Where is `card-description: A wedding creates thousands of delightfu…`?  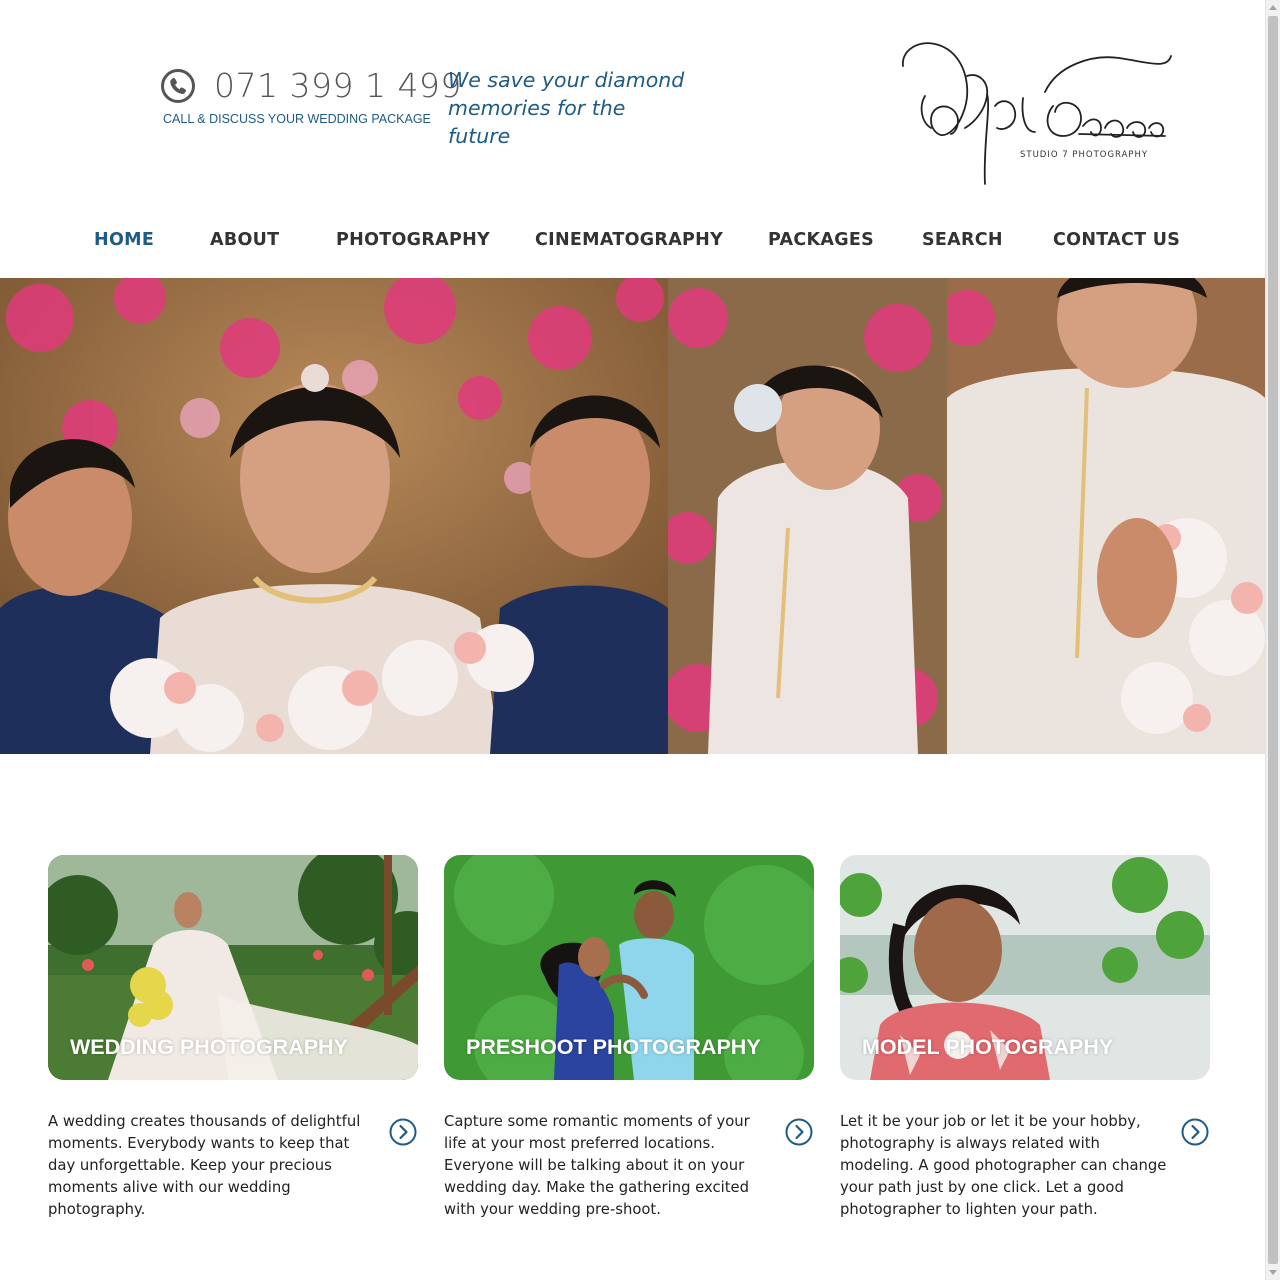
card-description: A wedding creates thousands of delightfu… is located at coordinates (204, 1165).